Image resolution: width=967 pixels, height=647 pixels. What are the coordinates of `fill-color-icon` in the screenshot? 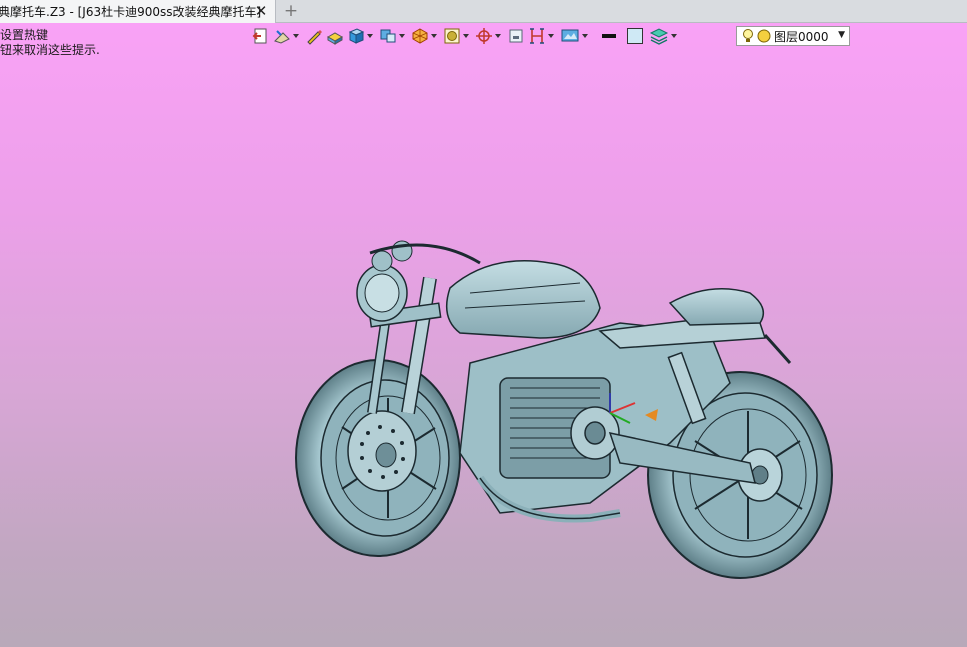 It's located at (635, 36).